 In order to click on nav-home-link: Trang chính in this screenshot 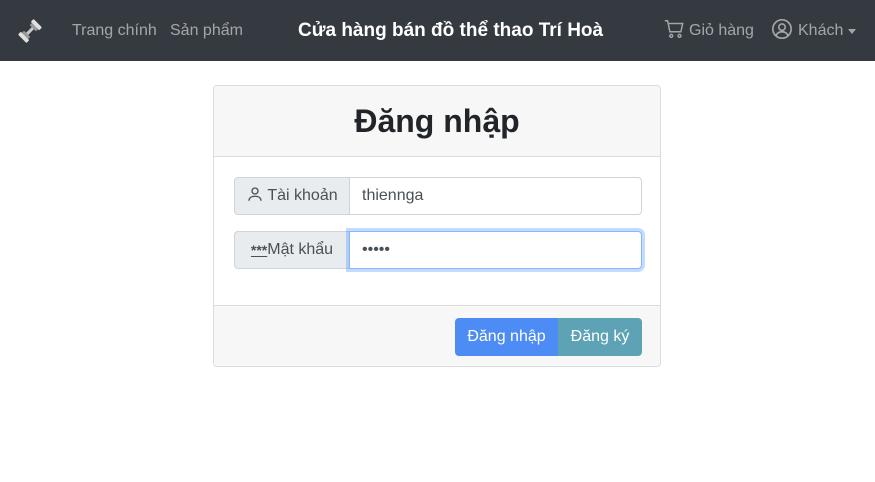, I will do `click(114, 31)`.